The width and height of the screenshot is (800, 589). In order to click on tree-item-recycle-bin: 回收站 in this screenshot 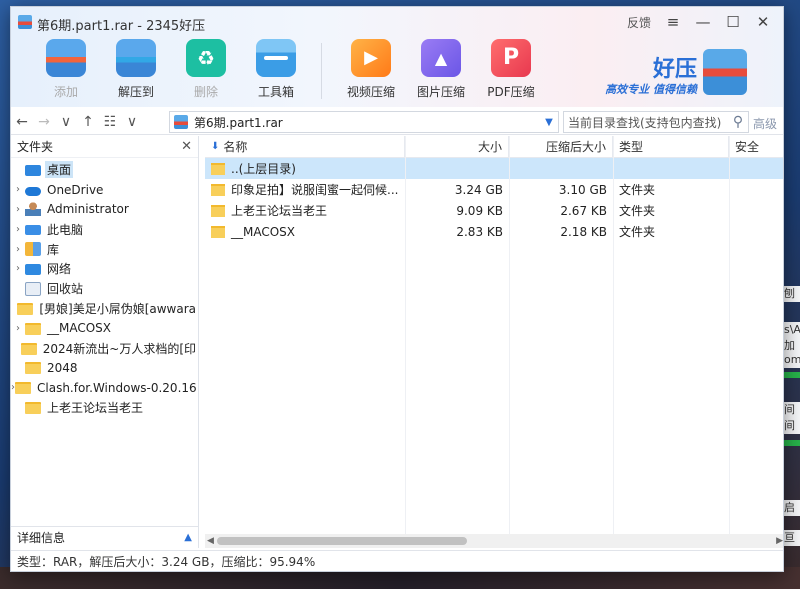, I will do `click(104, 289)`.